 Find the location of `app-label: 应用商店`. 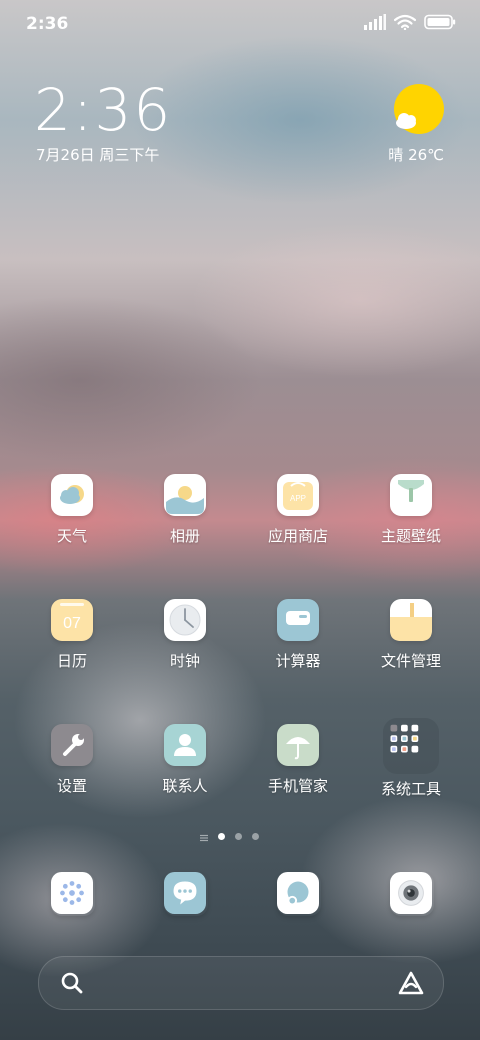

app-label: 应用商店 is located at coordinates (297, 536).